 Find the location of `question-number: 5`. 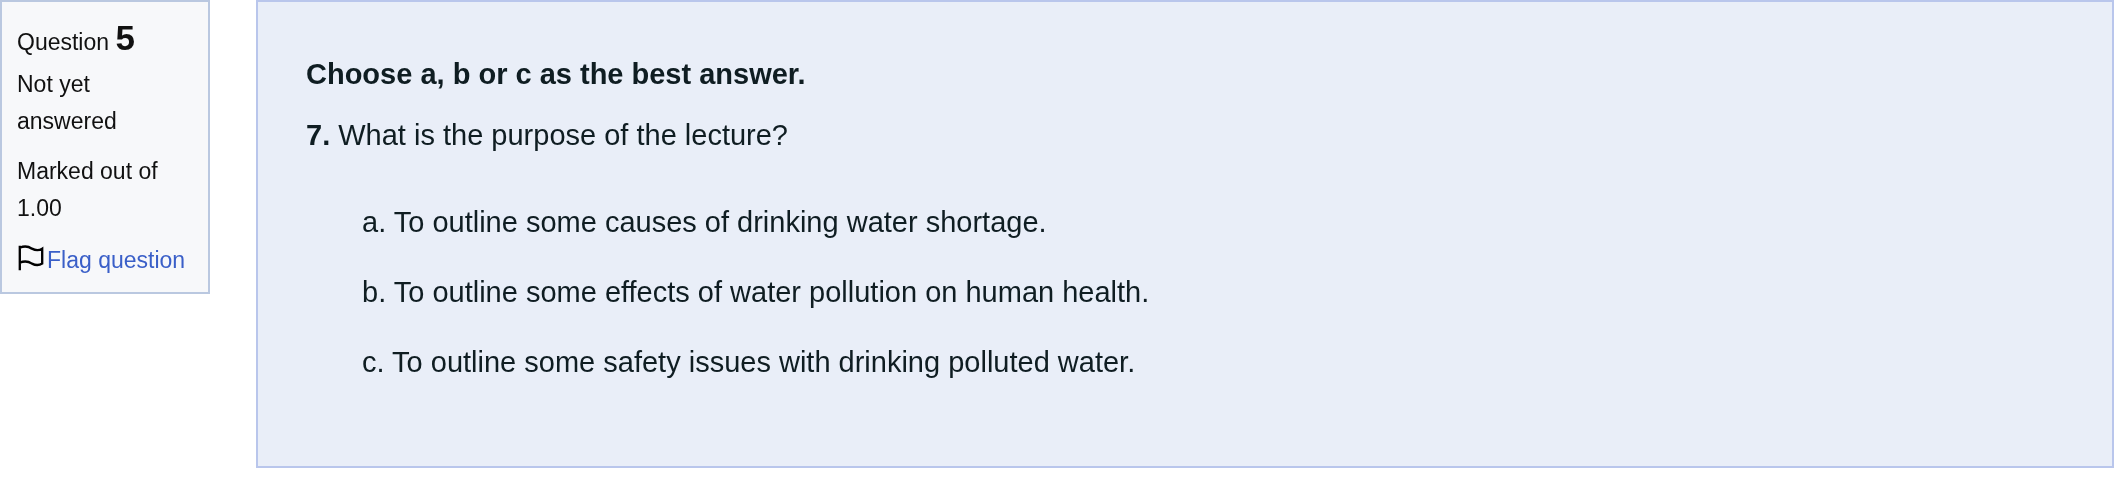

question-number: 5 is located at coordinates (125, 37).